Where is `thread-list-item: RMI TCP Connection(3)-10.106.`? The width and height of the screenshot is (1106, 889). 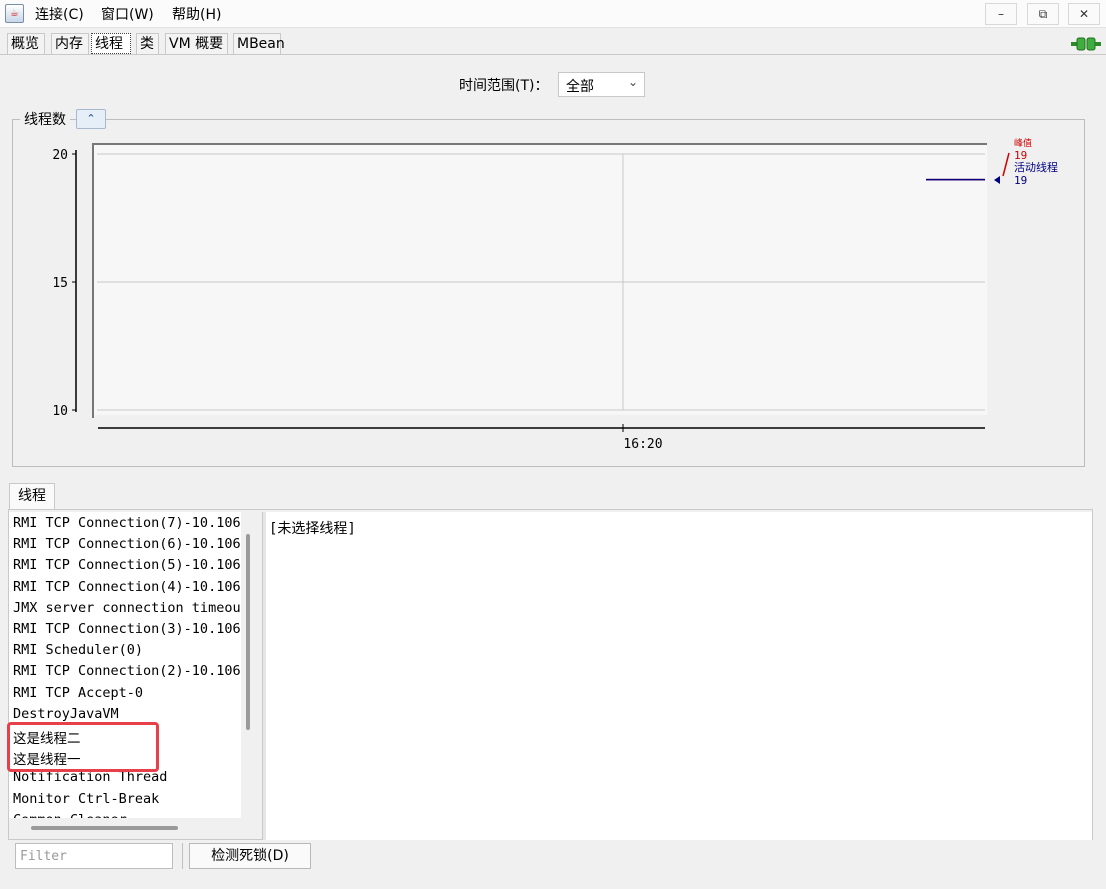
thread-list-item: RMI TCP Connection(3)-10.106. is located at coordinates (127, 629).